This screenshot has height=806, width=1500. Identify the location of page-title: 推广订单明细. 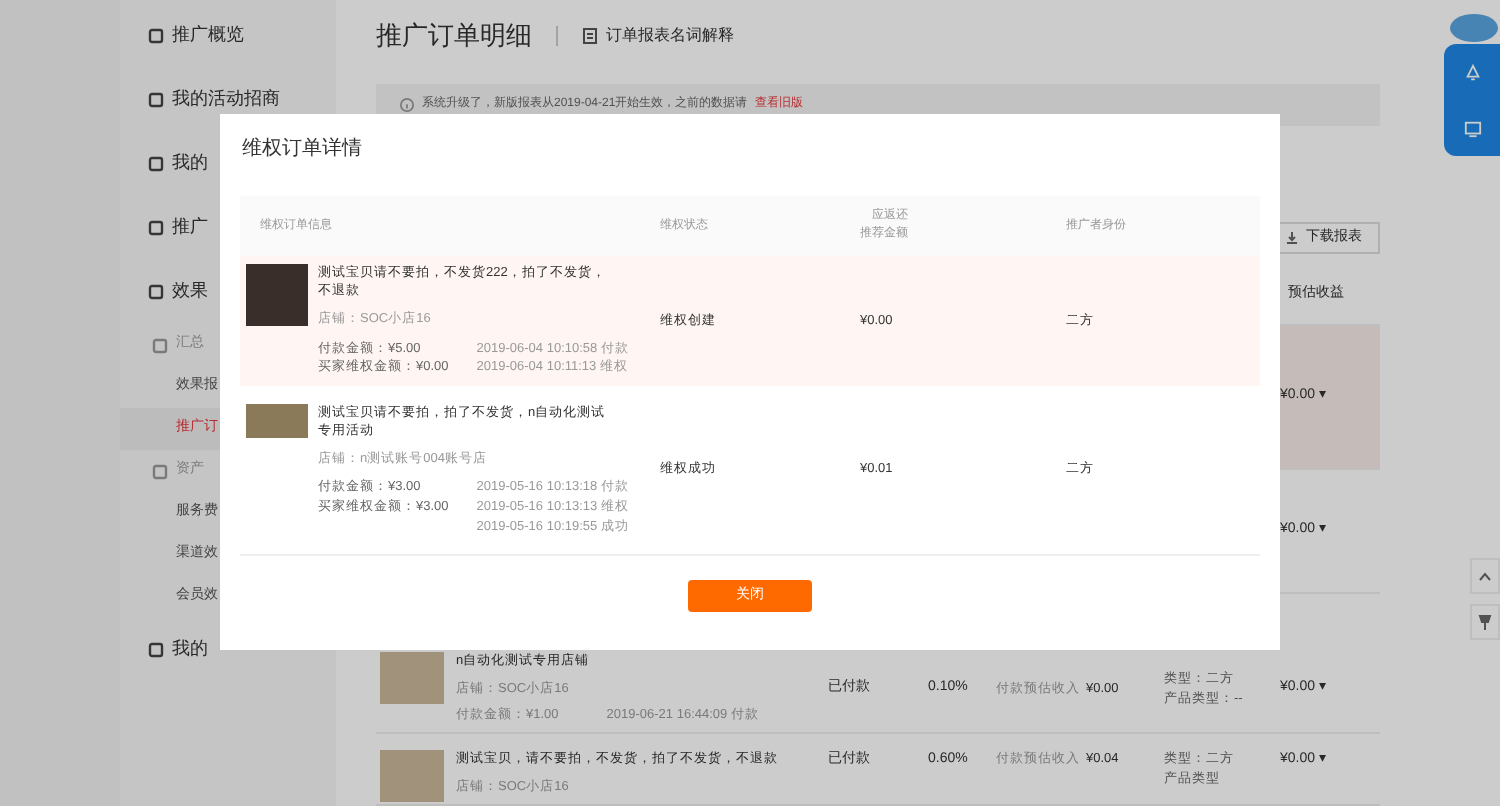
(454, 36).